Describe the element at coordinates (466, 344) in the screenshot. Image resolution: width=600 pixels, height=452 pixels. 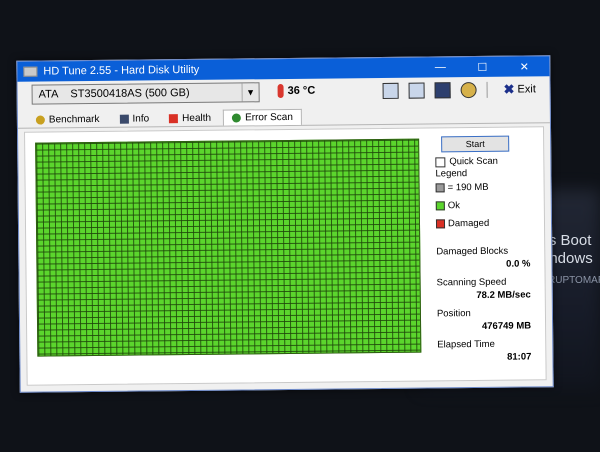
I see `elapsed-time-label: Elapsed Time` at that location.